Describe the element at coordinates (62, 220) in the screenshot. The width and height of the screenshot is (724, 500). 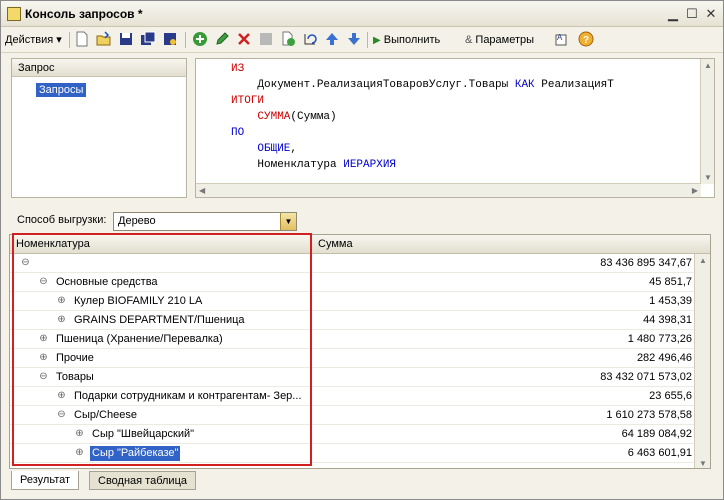
I see `export-mode-label: Способ выгрузки:` at that location.